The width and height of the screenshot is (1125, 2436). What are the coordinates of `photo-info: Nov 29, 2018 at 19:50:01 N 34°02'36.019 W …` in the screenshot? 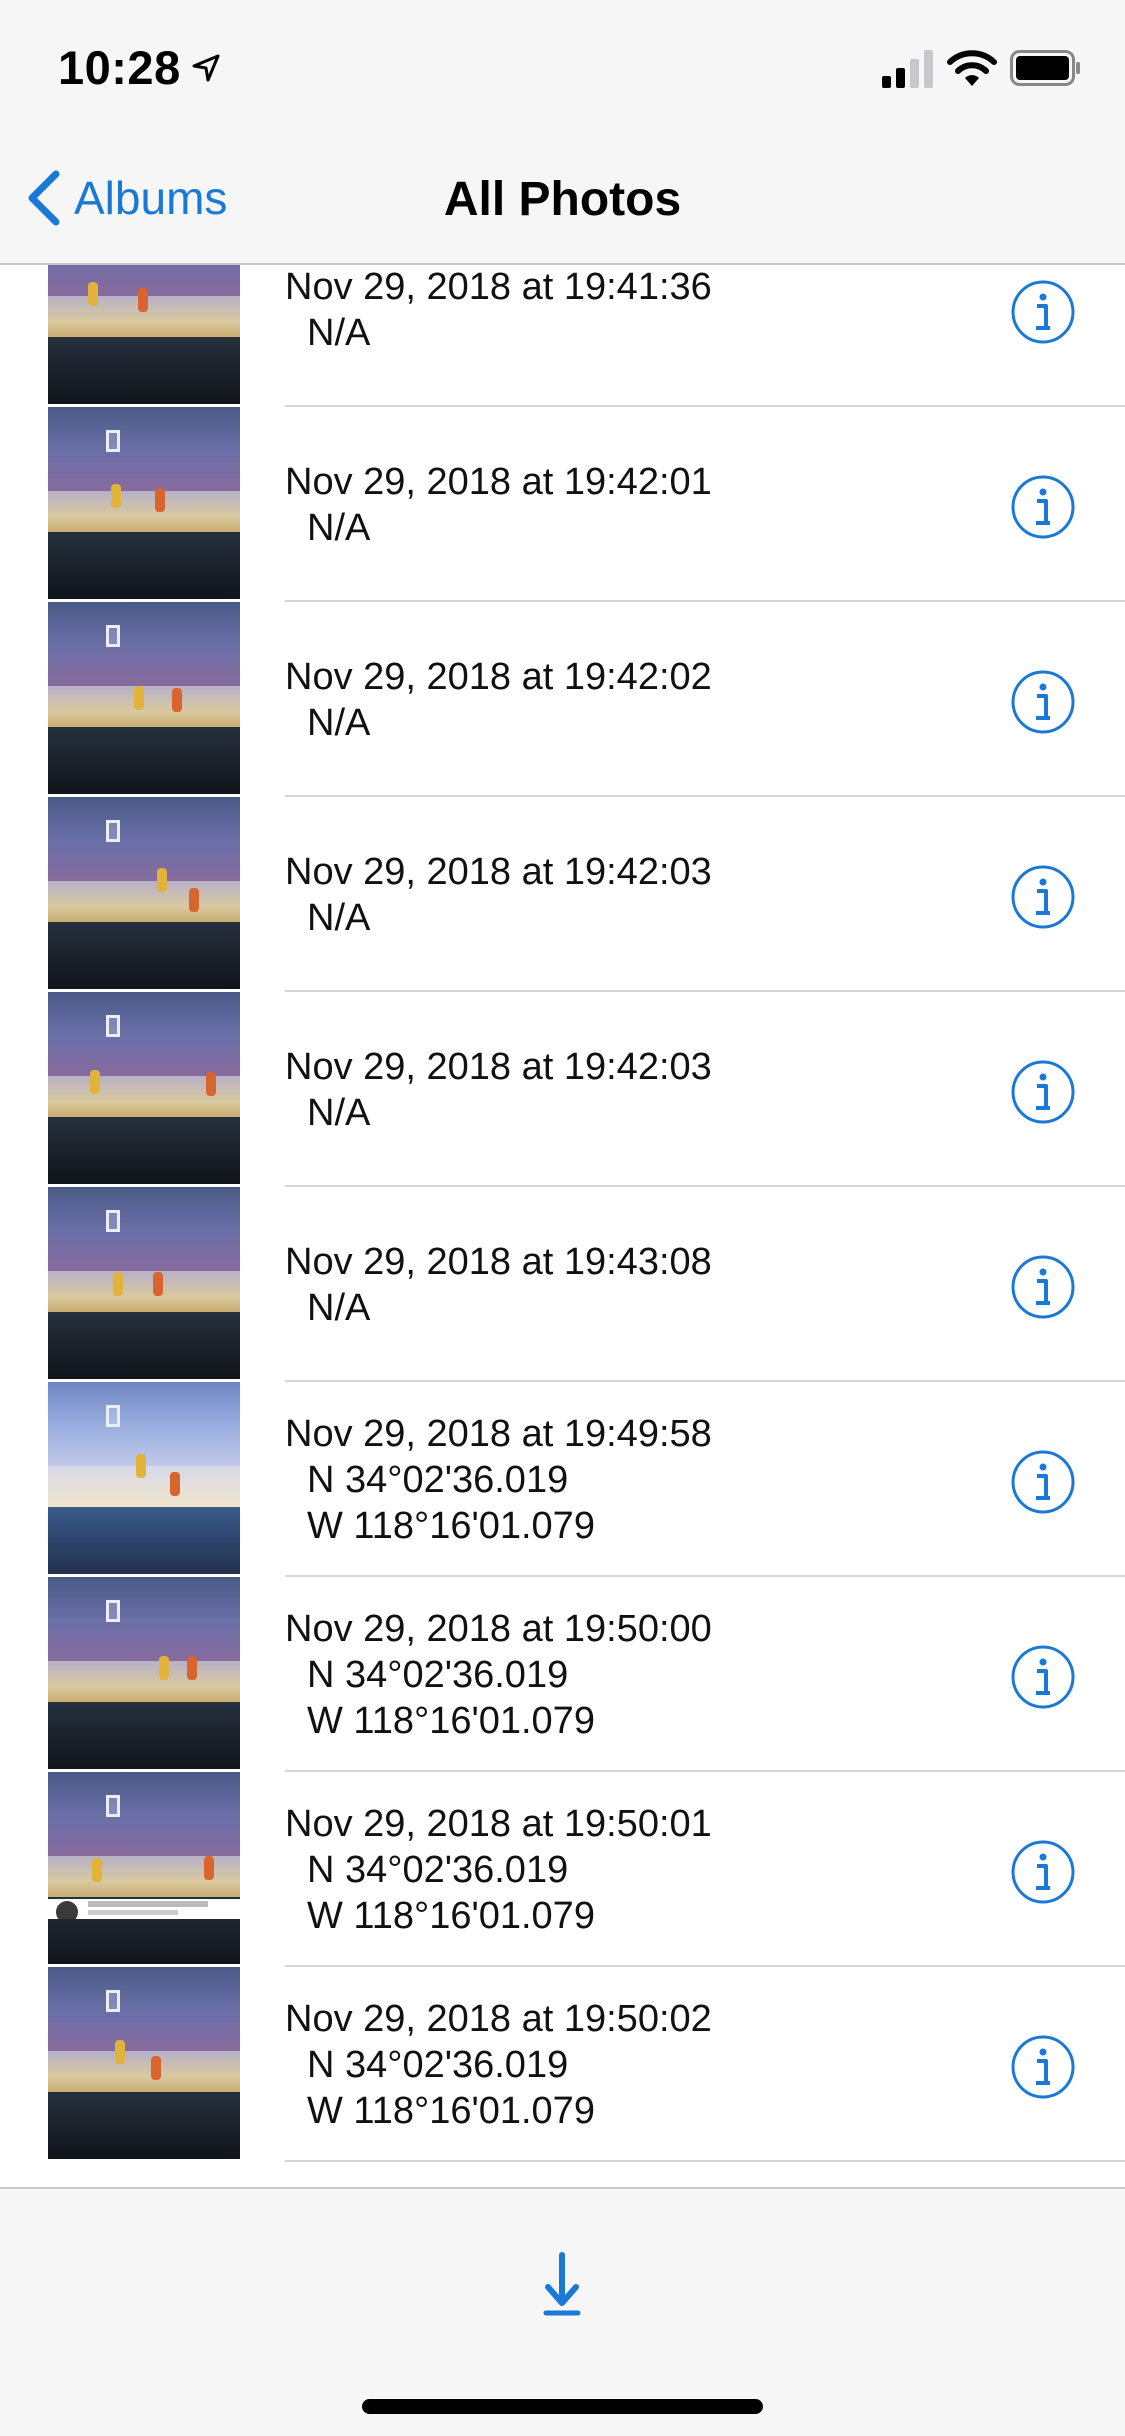 It's located at (498, 1869).